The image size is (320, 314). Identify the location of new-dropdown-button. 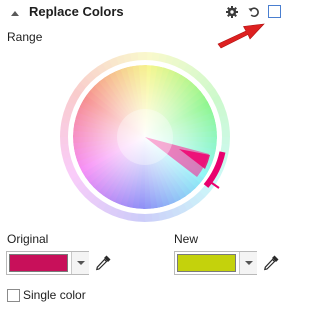
(248, 263).